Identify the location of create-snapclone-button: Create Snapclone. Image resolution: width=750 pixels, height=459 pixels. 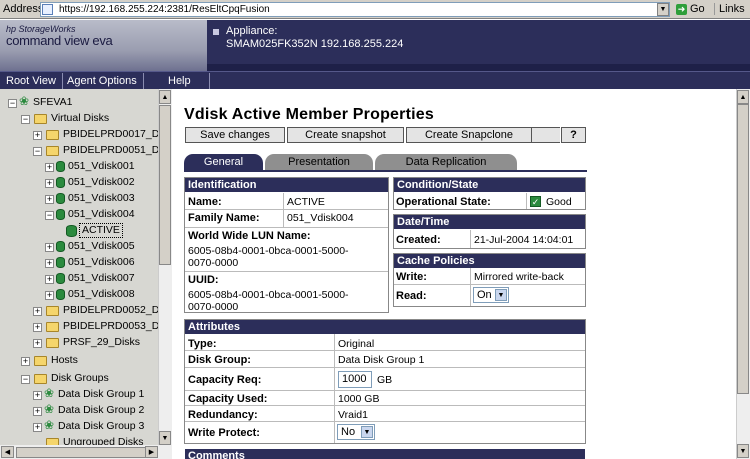
(469, 135).